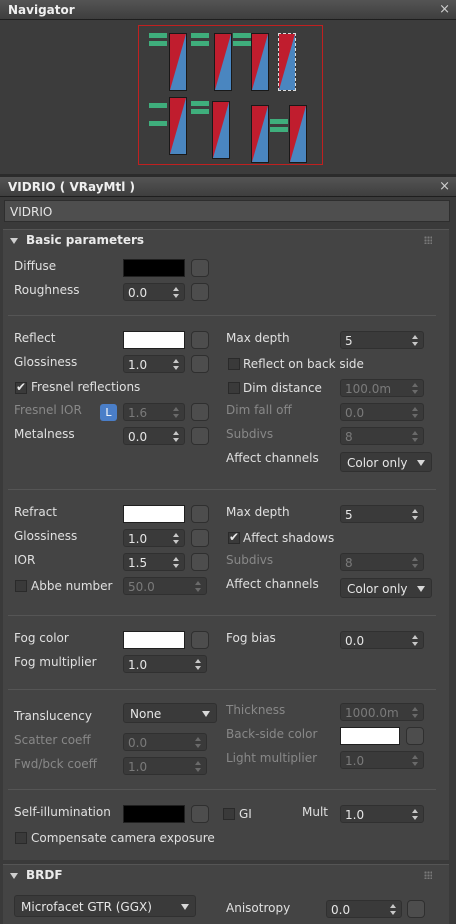 This screenshot has width=456, height=924. I want to click on reflect-map-button, so click(200, 340).